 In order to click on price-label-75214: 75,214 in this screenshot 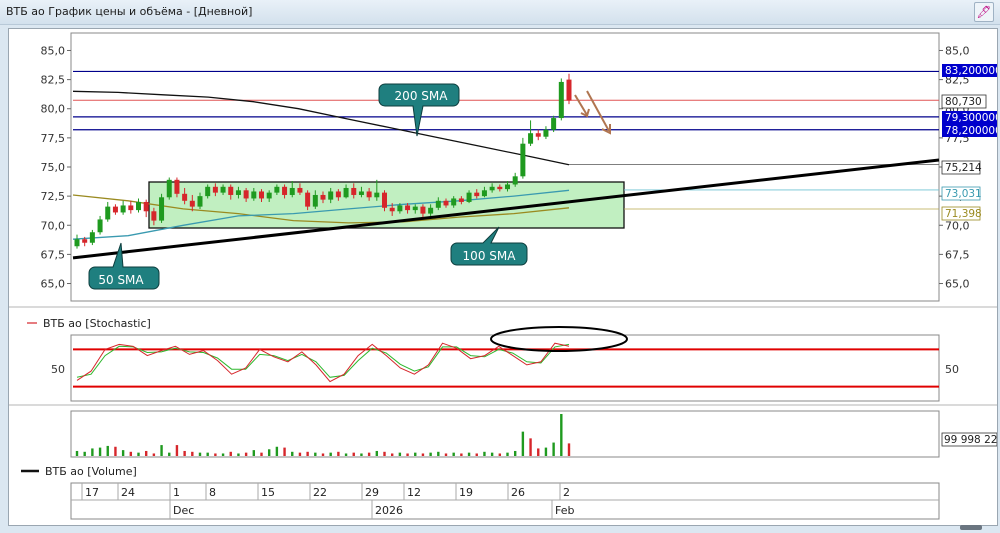, I will do `click(961, 167)`.